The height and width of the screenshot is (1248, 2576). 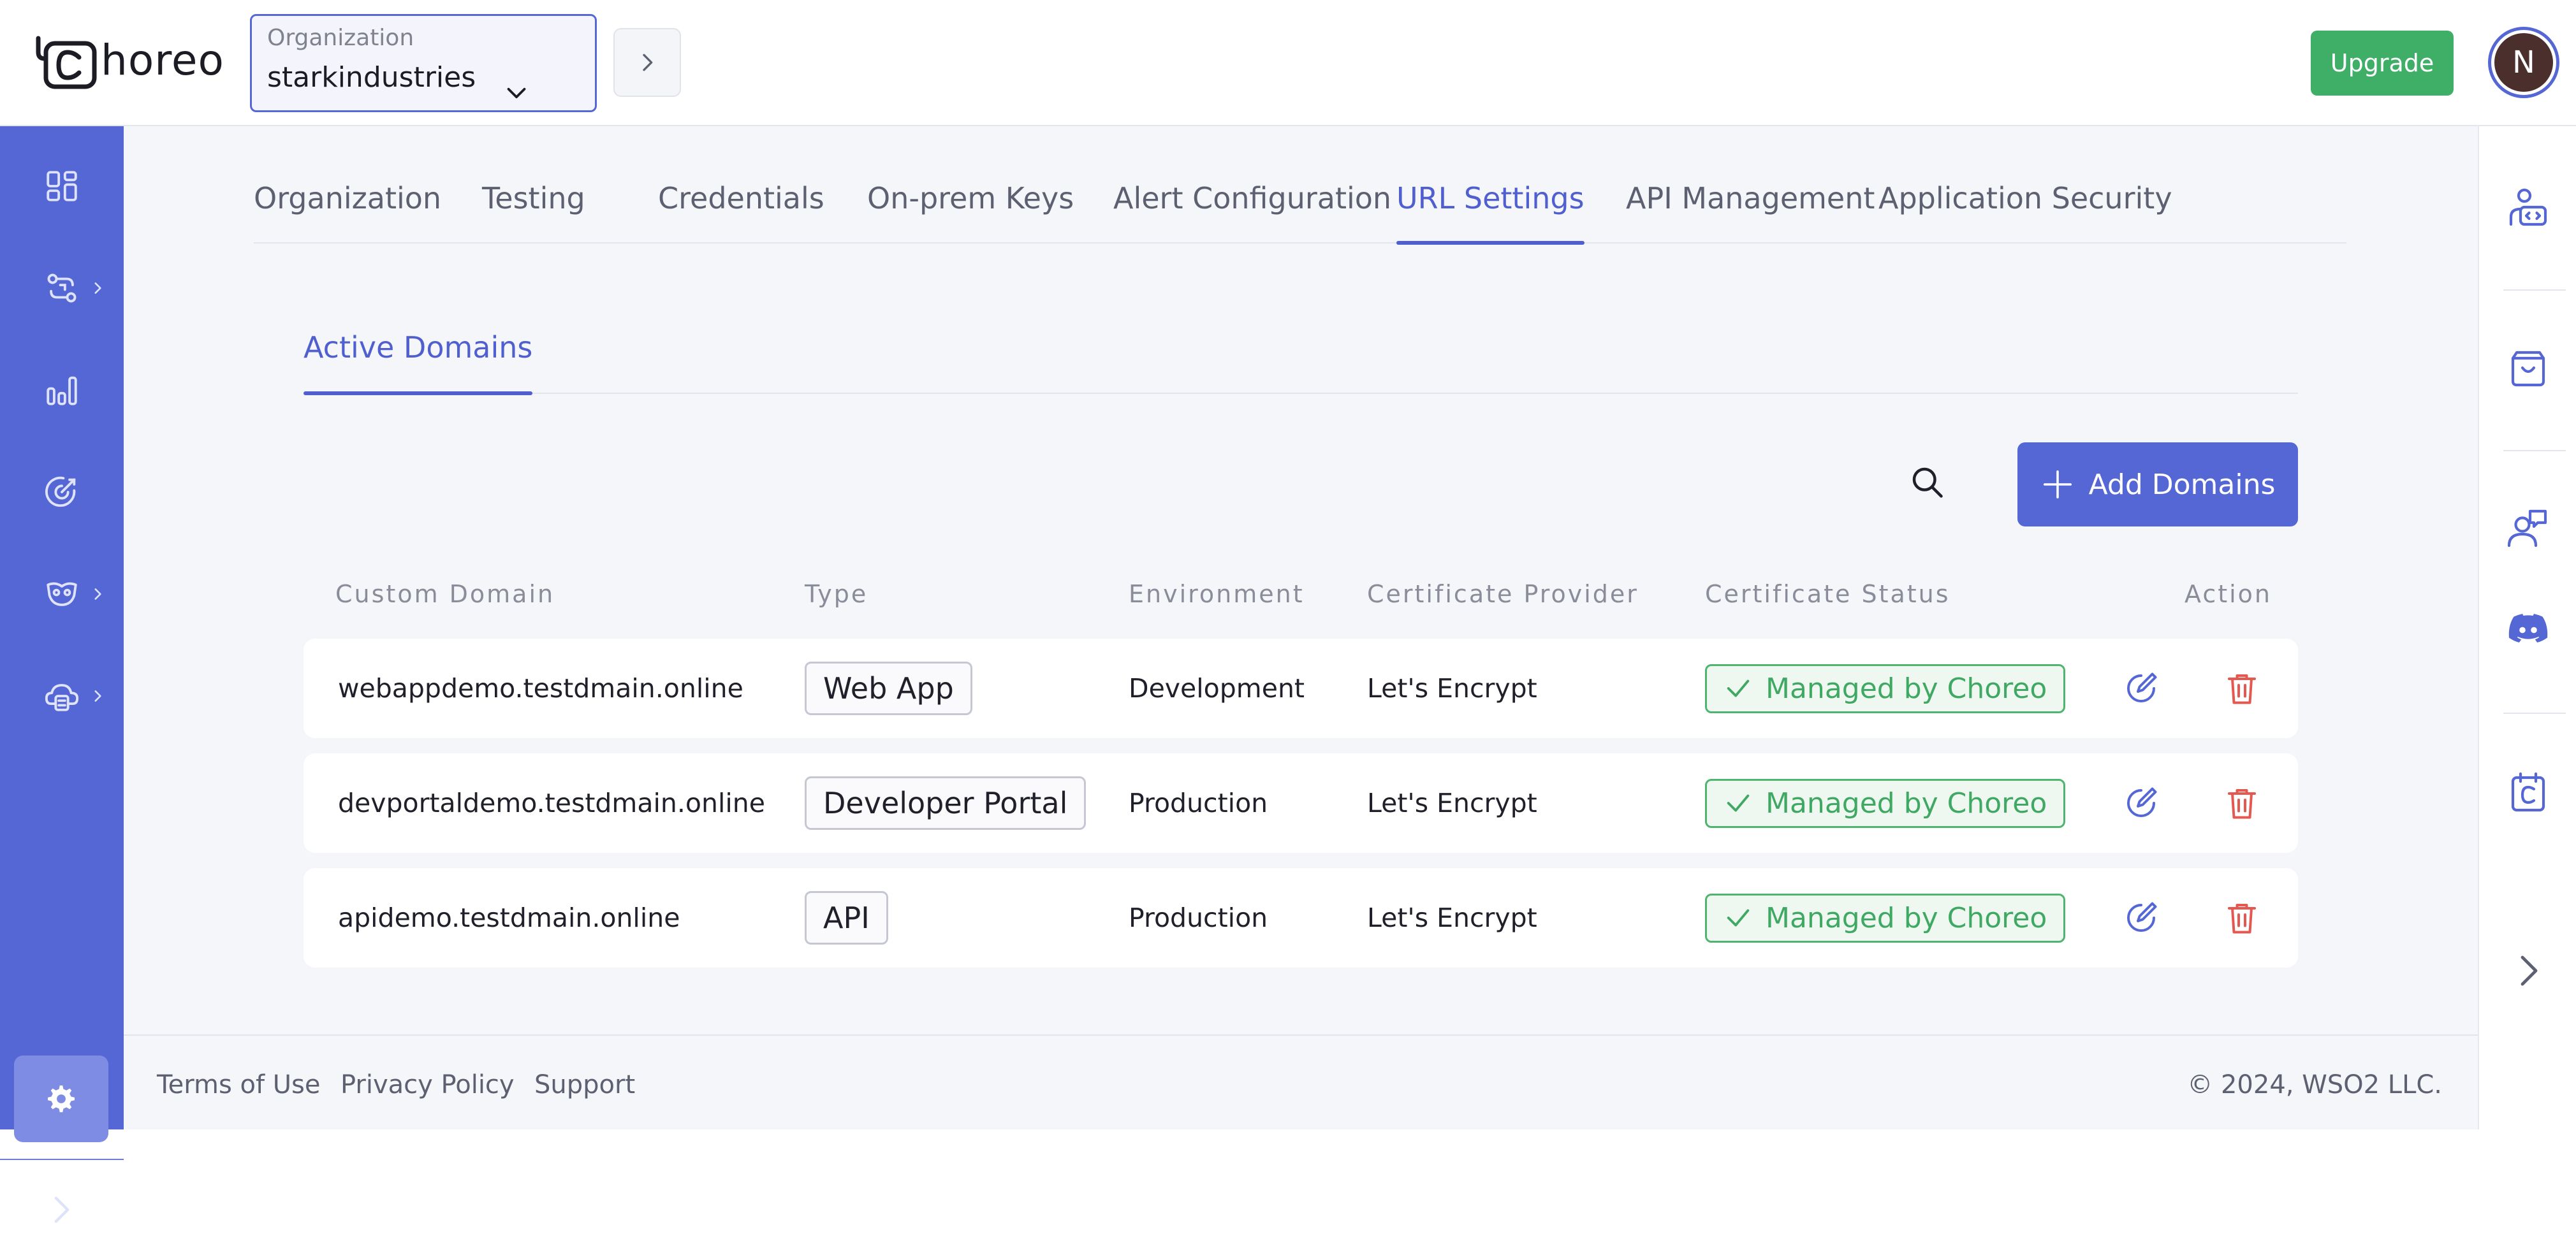 I want to click on search-icon, so click(x=1927, y=482).